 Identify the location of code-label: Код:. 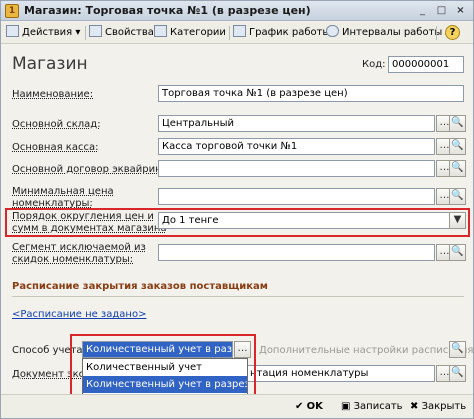
(374, 64).